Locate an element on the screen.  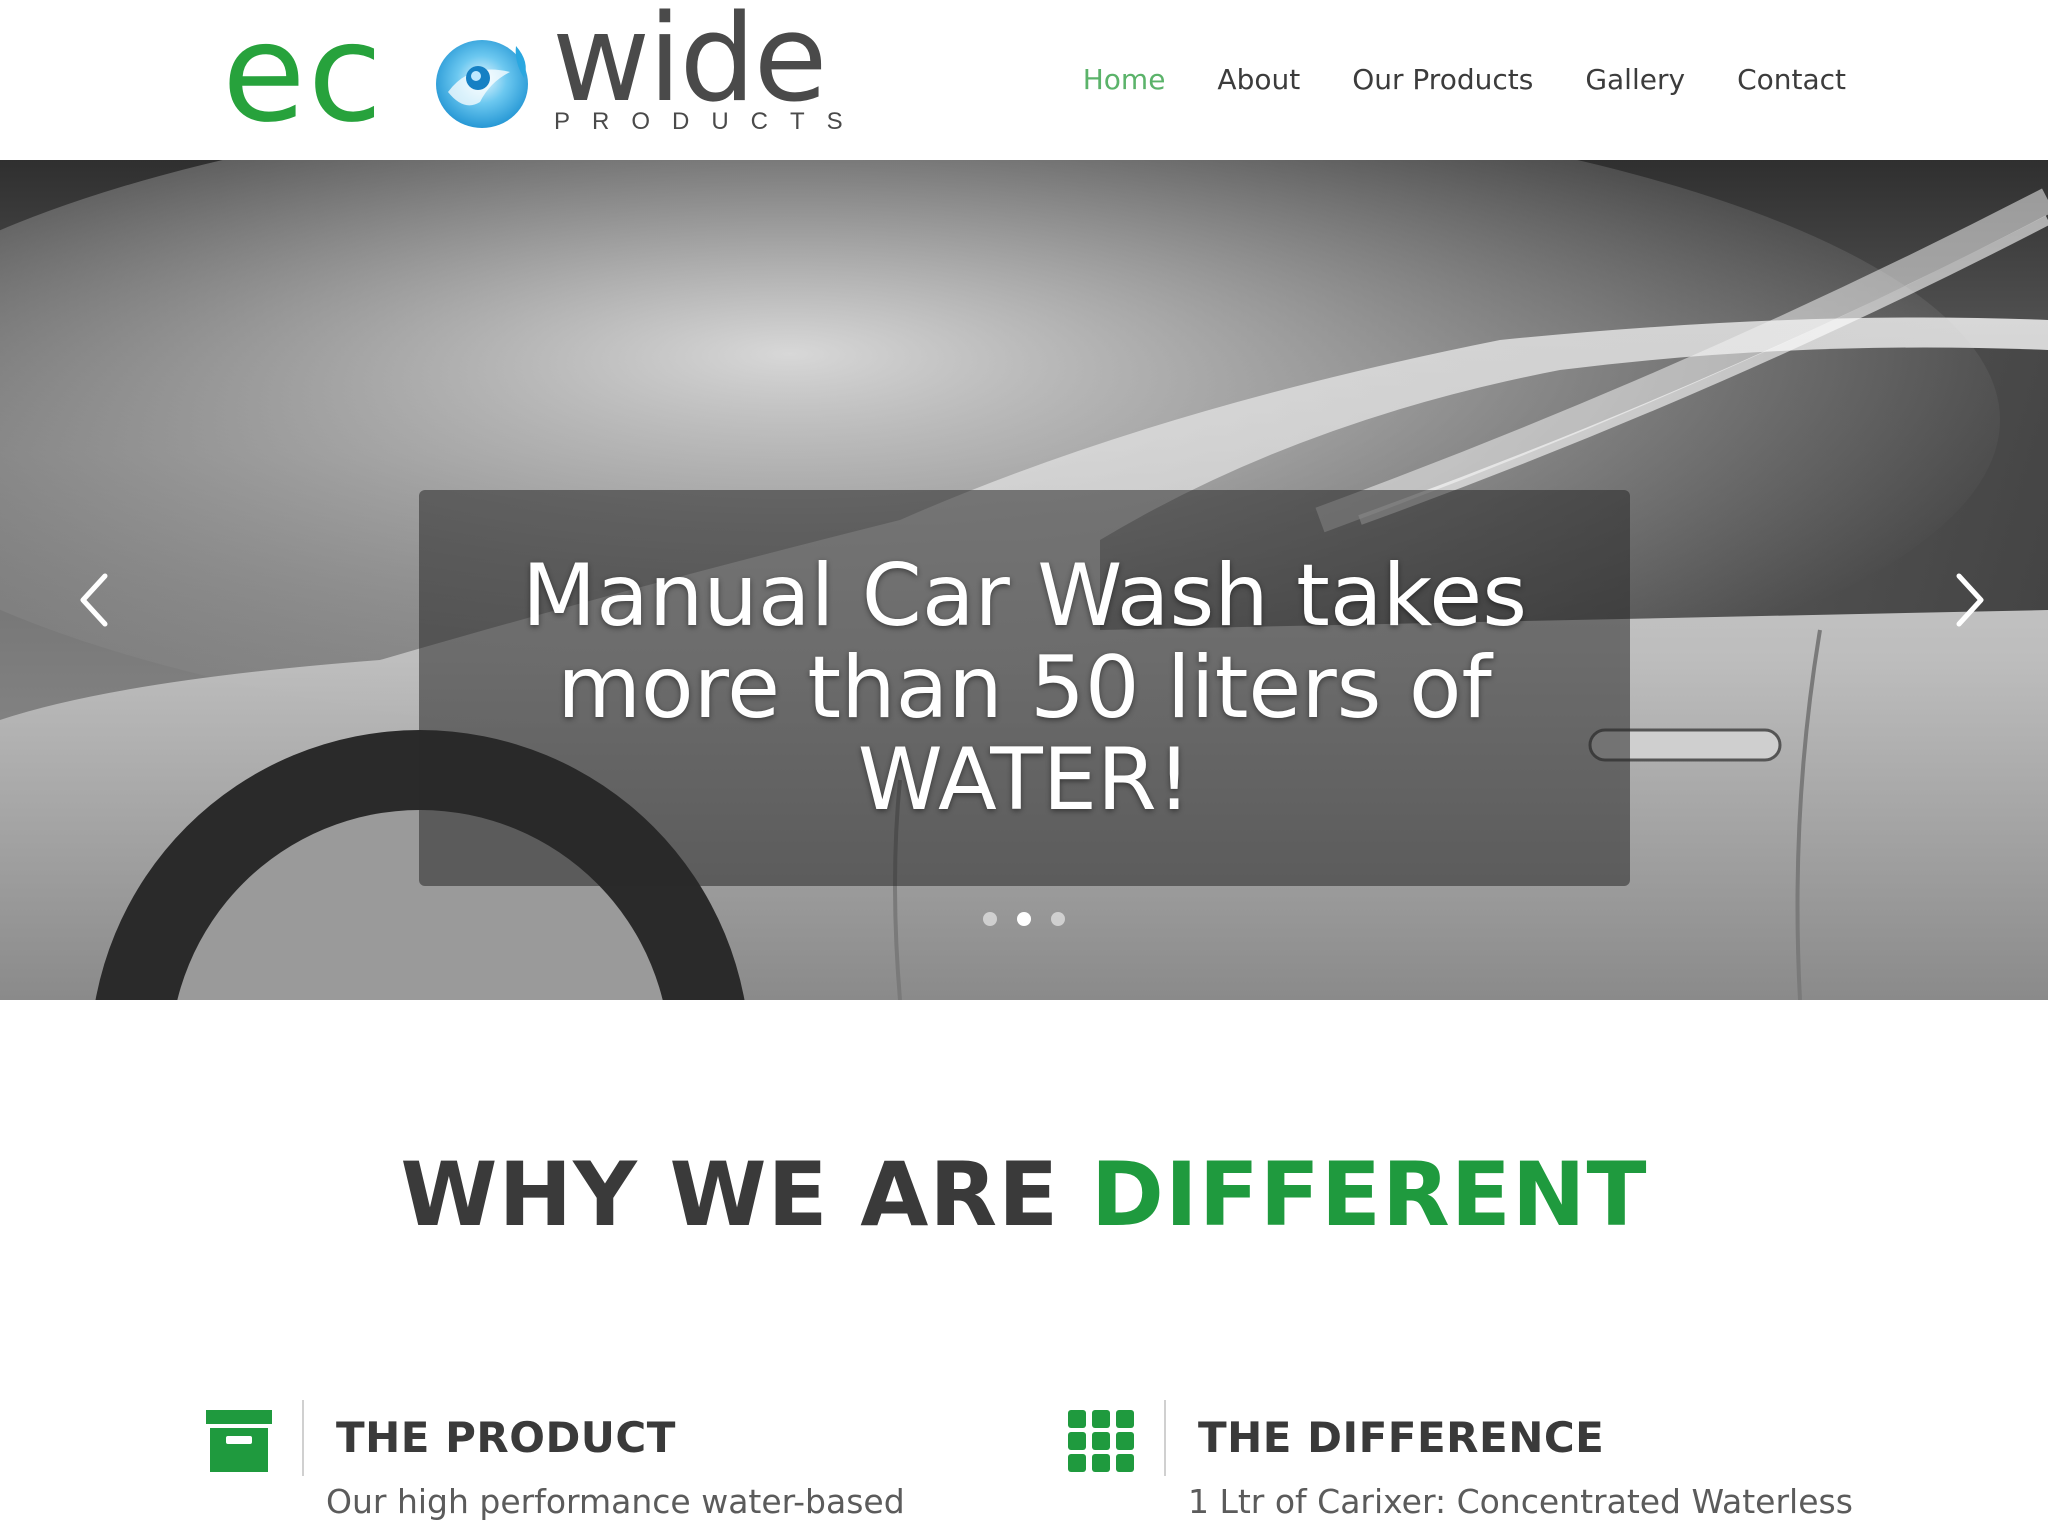
slider-pagination is located at coordinates (1024, 919).